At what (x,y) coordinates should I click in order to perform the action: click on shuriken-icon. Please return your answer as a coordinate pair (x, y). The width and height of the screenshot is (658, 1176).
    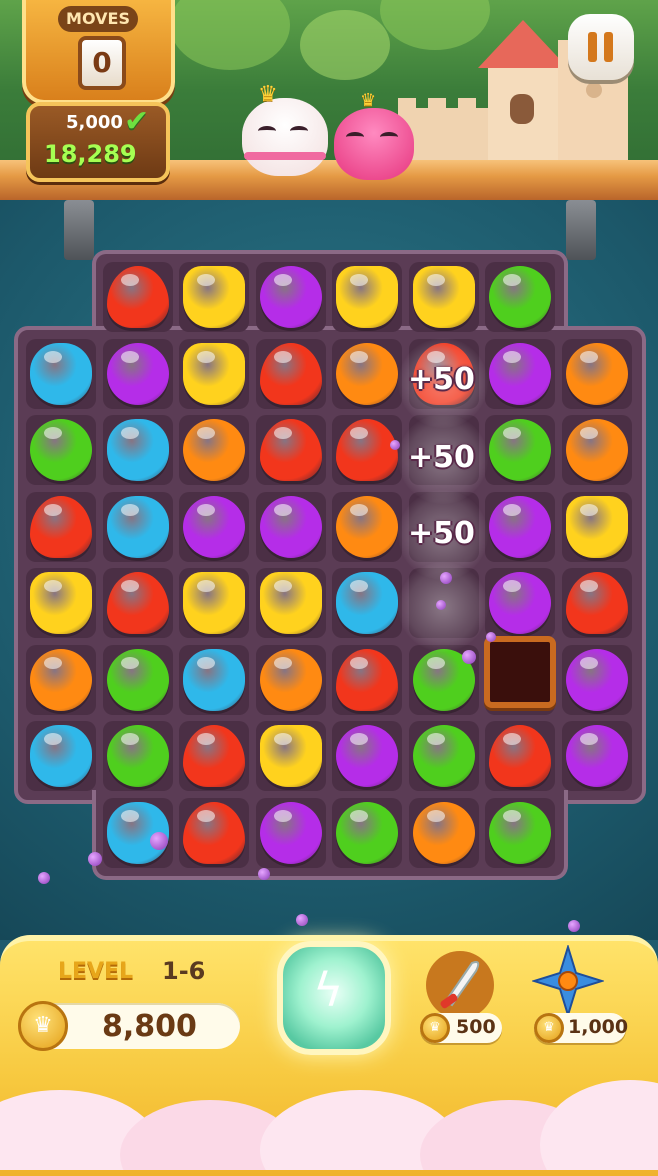
    Looking at the image, I should click on (568, 981).